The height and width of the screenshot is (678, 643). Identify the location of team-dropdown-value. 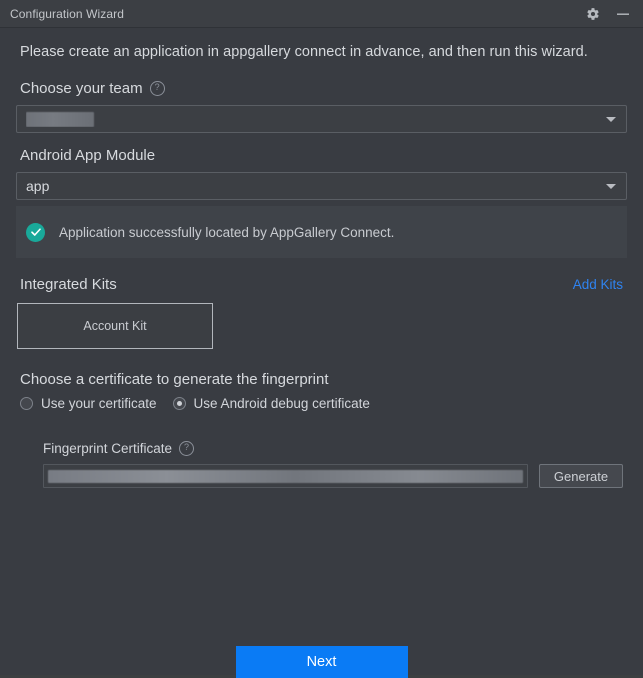
(316, 119).